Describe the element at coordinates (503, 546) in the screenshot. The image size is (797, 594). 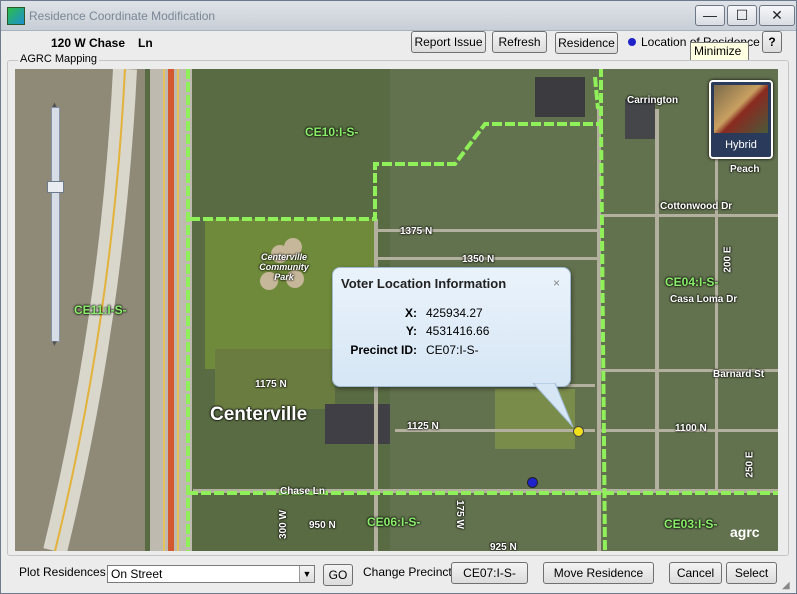
I see `road-label-925n: 925 N` at that location.